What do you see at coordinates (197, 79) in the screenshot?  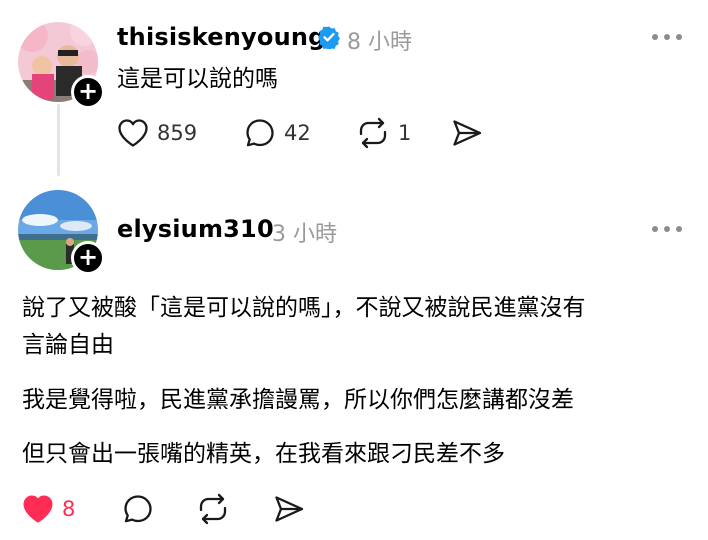 I see `post-text-line: 這是可以說的嗎` at bounding box center [197, 79].